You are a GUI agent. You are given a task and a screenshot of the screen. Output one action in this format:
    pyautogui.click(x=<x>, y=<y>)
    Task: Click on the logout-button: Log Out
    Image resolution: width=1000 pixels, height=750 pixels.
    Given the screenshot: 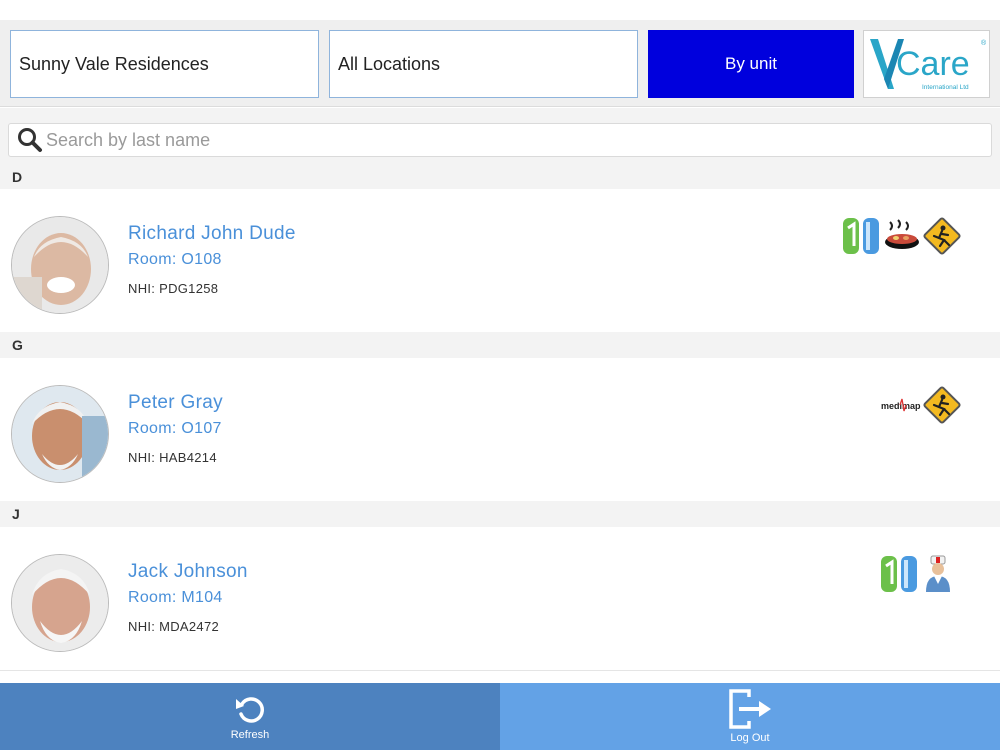 What is the action you would take?
    pyautogui.click(x=750, y=716)
    